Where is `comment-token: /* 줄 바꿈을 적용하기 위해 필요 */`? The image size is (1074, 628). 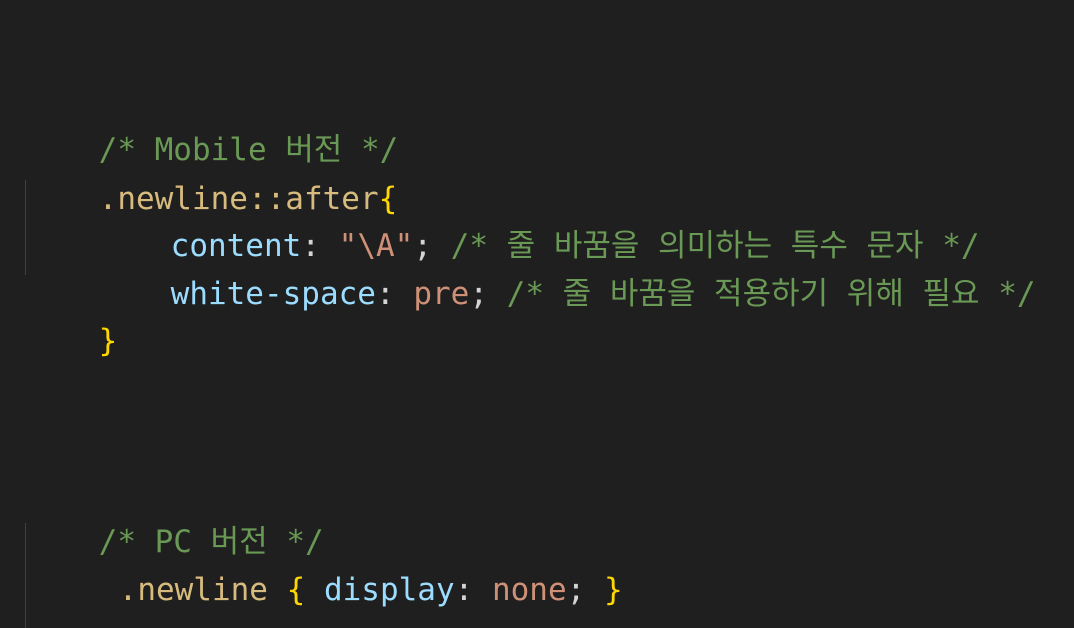 comment-token: /* 줄 바꿈을 적용하기 위해 필요 */ is located at coordinates (771, 294).